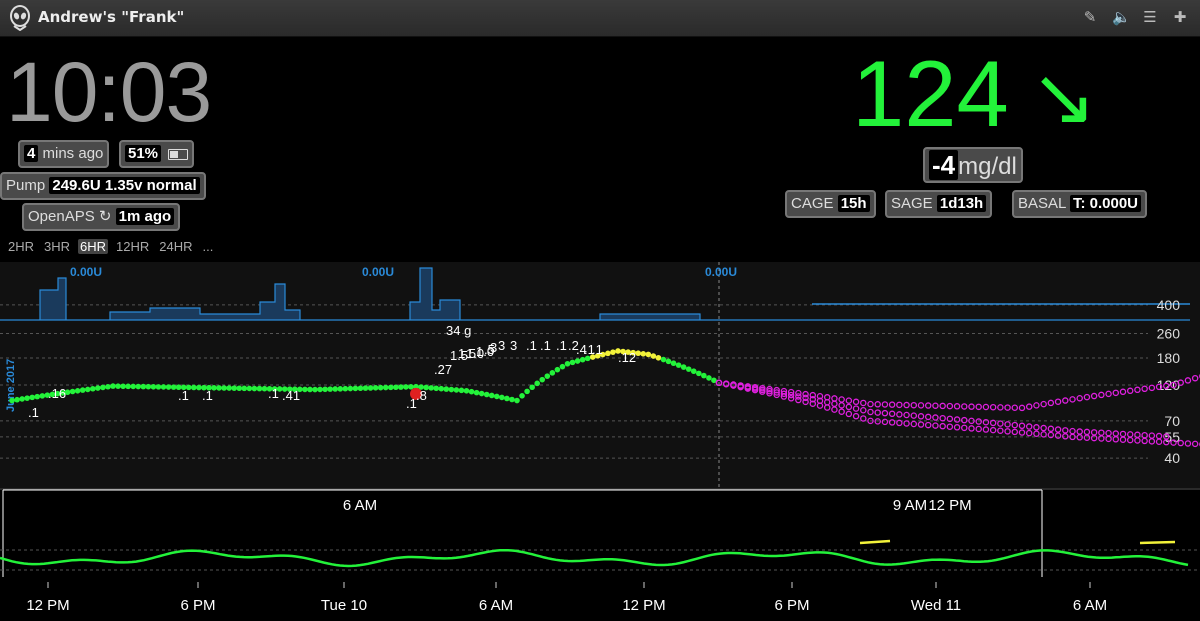 Image resolution: width=1200 pixels, height=621 pixels. Describe the element at coordinates (910, 505) in the screenshot. I see `overview-x-tick: 9 AM` at that location.